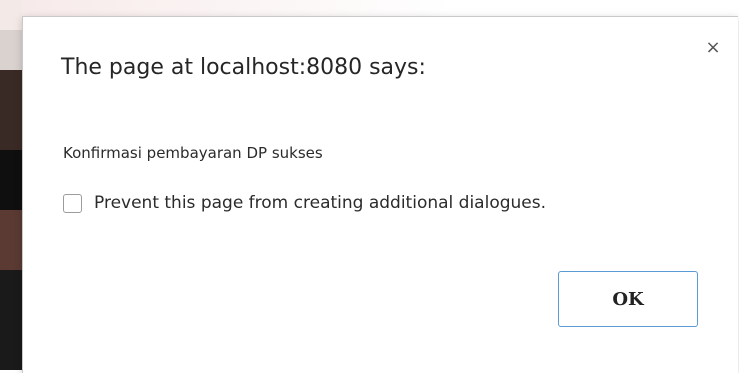 The image size is (739, 373). Describe the element at coordinates (193, 153) in the screenshot. I see `dialog-message: Konfirmasi pembayaran DP sukses` at that location.